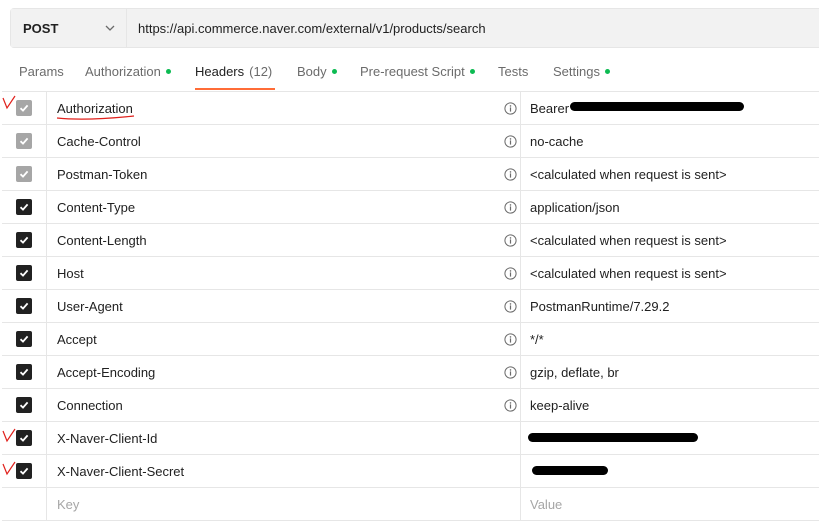 The image size is (819, 524). I want to click on value-placeholder: Value, so click(546, 504).